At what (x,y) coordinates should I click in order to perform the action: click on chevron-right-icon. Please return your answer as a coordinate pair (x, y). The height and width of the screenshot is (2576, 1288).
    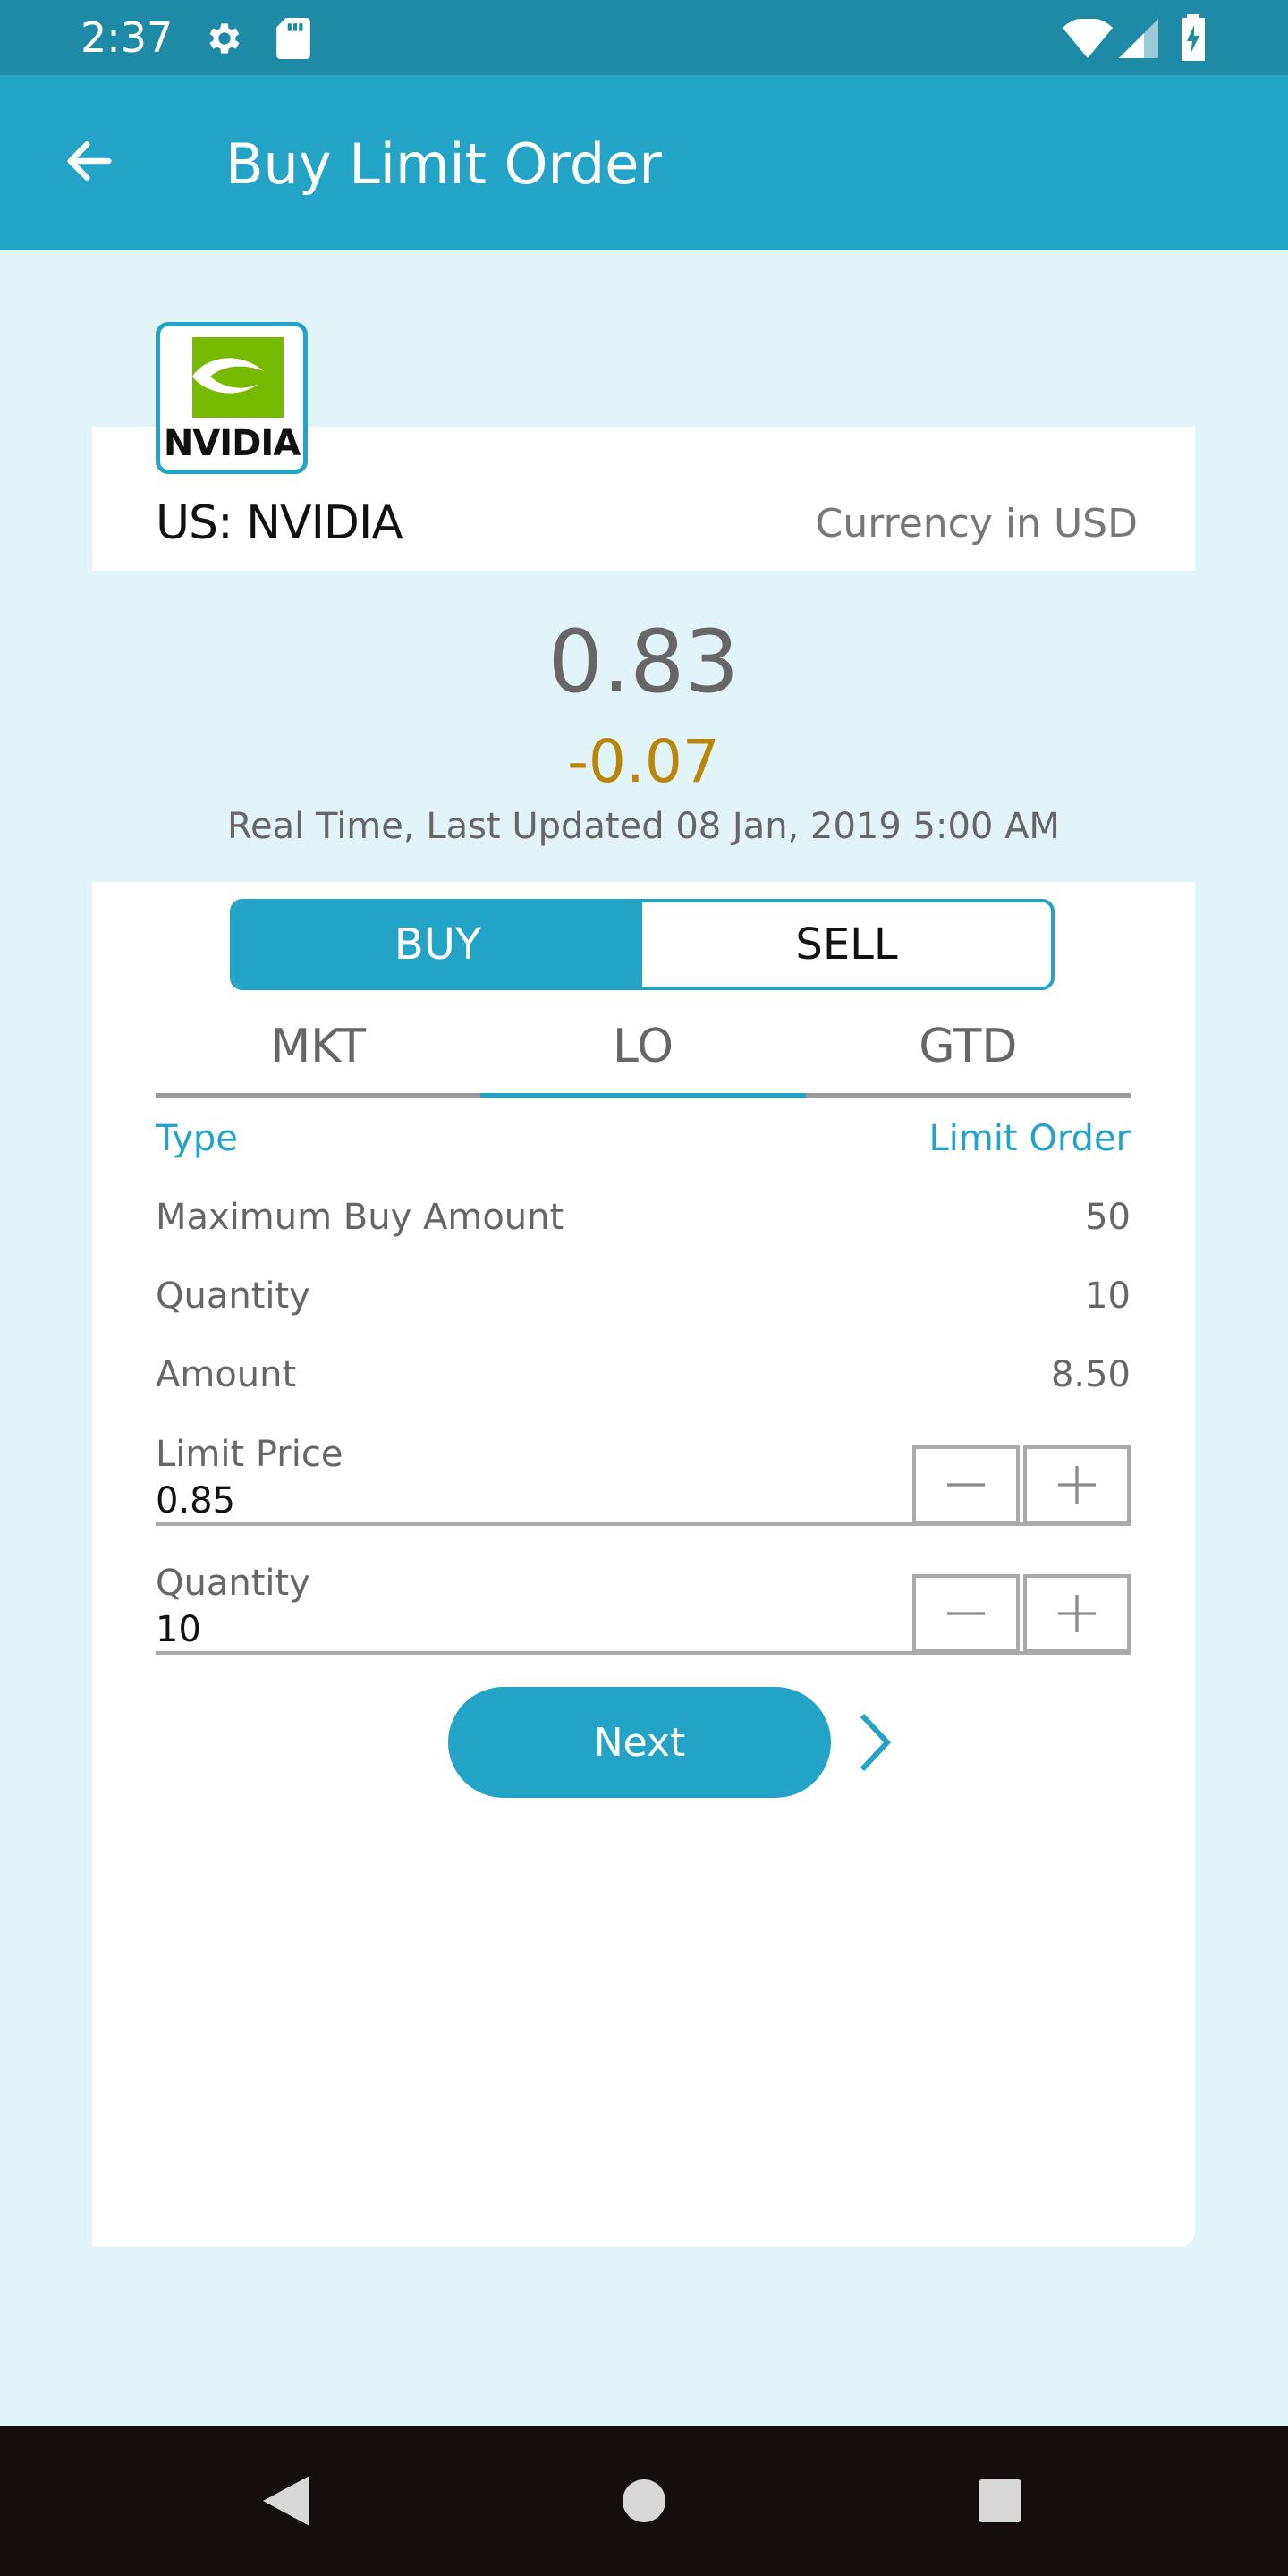
    Looking at the image, I should click on (874, 1742).